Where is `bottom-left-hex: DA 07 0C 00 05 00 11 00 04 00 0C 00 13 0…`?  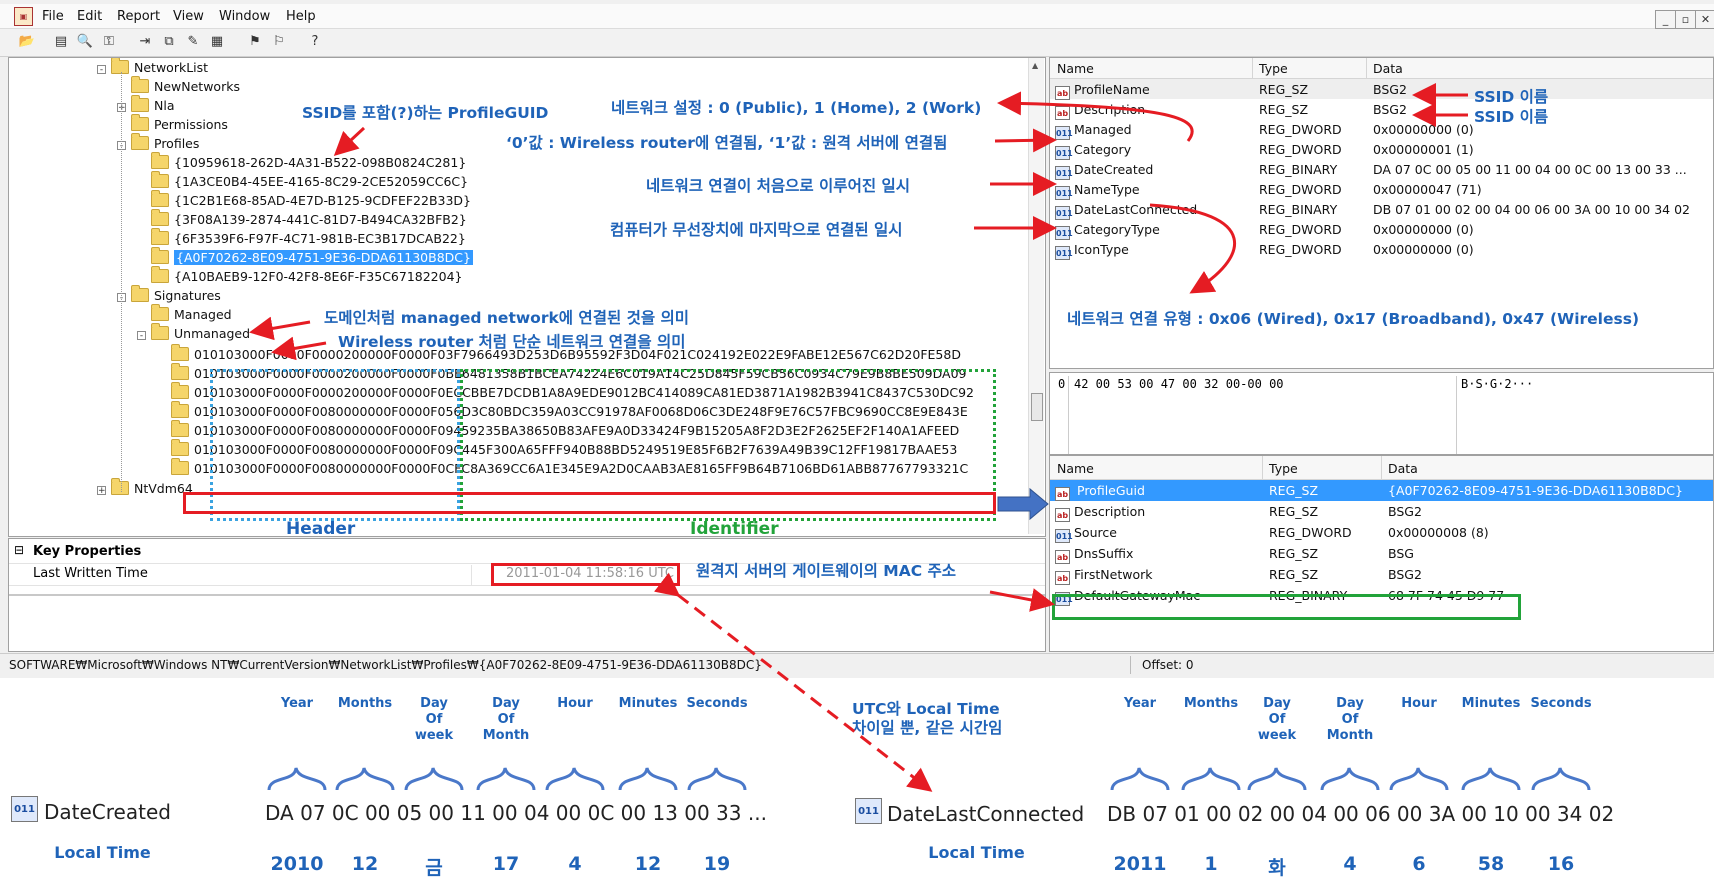
bottom-left-hex: DA 07 0C 00 05 00 11 00 04 00 0C 00 13 0… is located at coordinates (516, 813).